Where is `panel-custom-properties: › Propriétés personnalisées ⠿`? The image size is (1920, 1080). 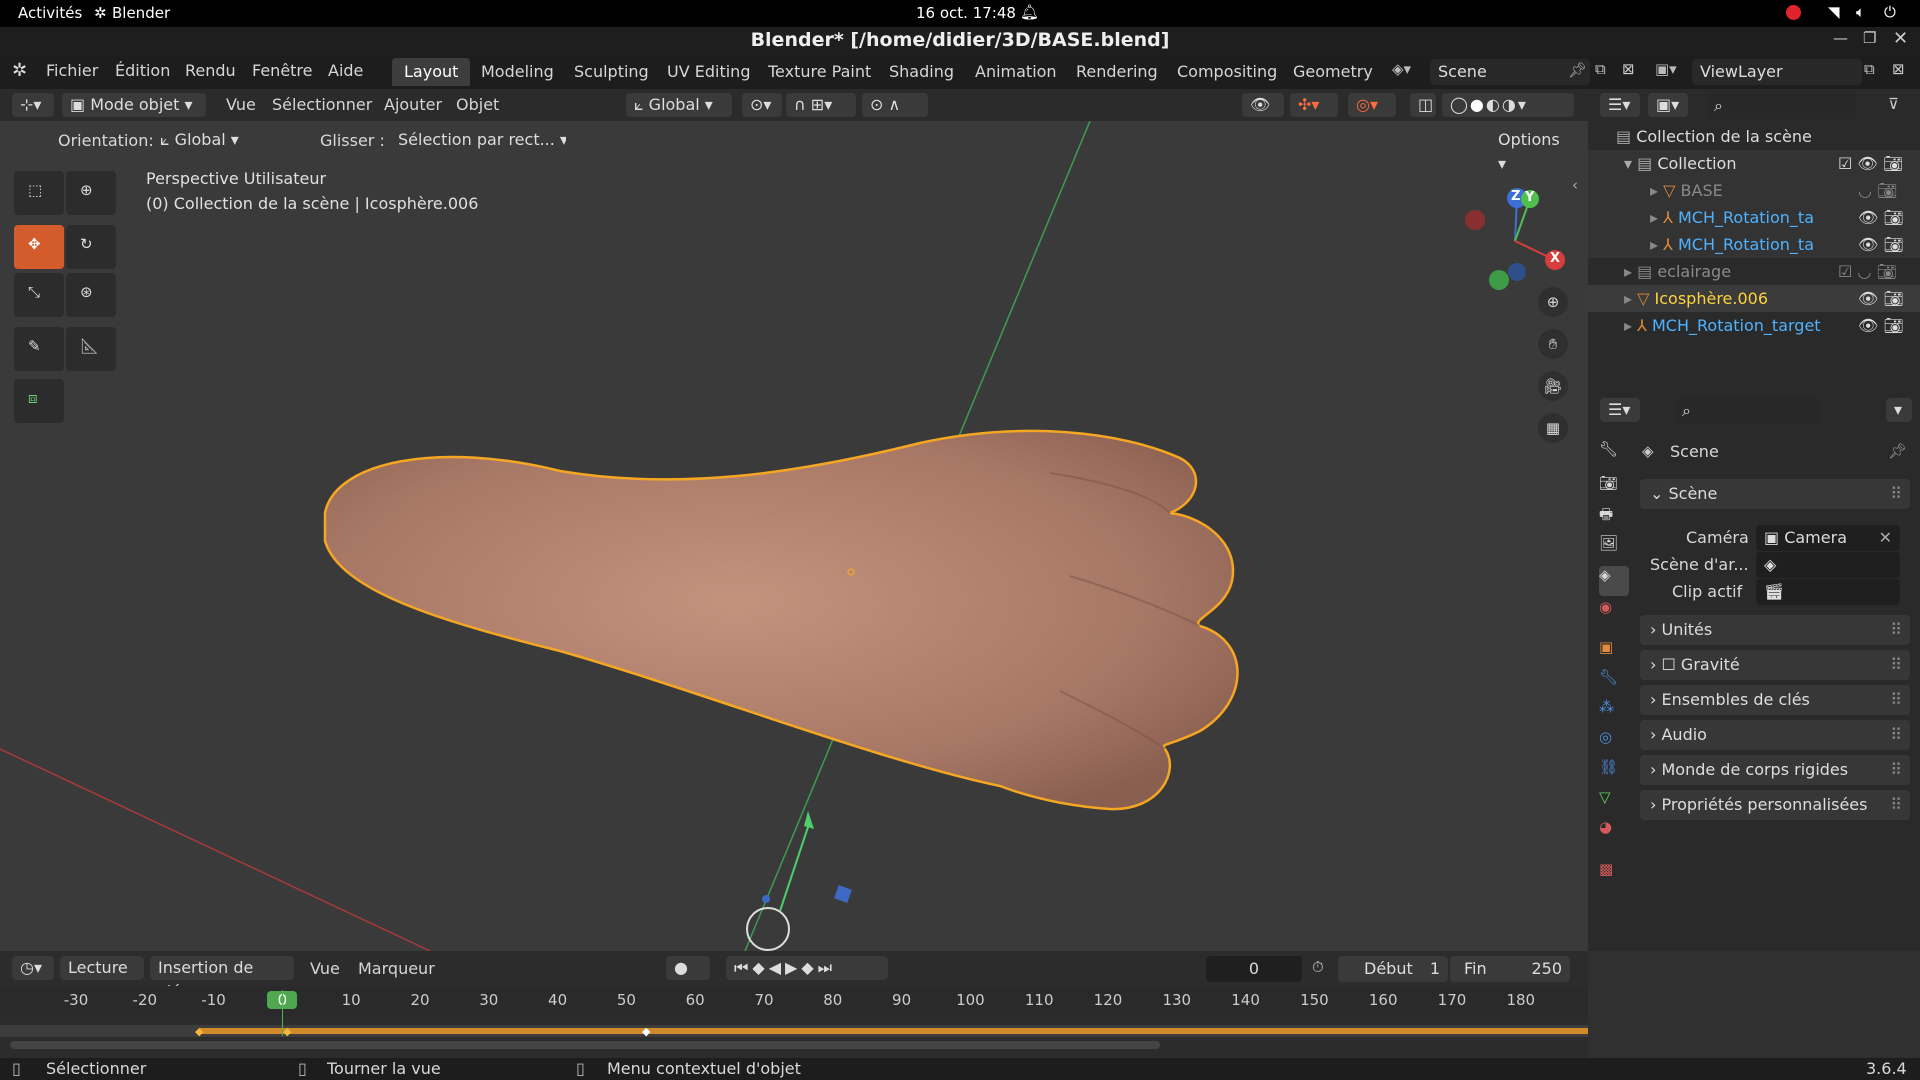 panel-custom-properties: › Propriétés personnalisées ⠿ is located at coordinates (1775, 805).